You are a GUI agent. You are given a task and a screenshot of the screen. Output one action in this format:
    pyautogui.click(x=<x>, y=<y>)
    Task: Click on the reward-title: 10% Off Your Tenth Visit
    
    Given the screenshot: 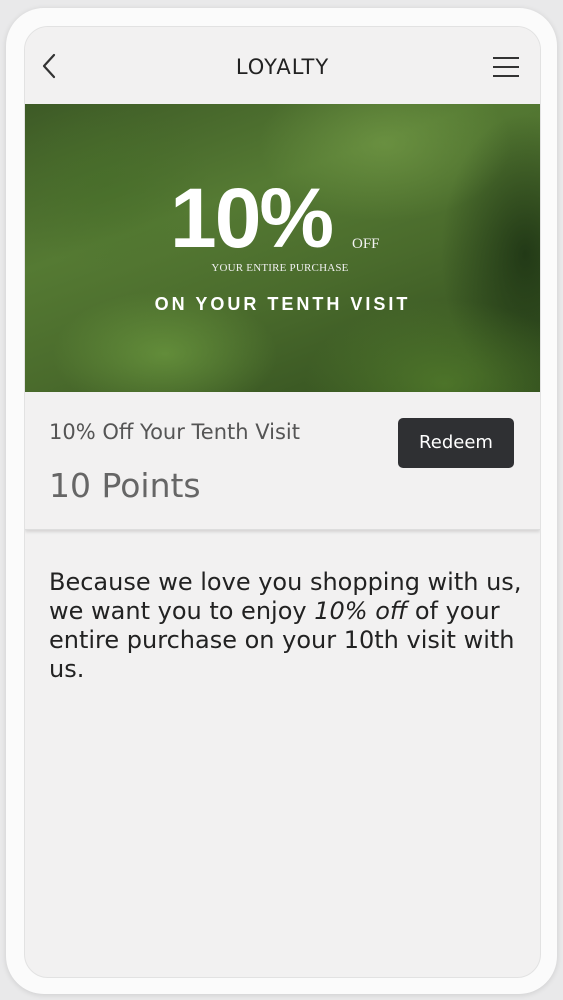 What is the action you would take?
    pyautogui.click(x=174, y=432)
    